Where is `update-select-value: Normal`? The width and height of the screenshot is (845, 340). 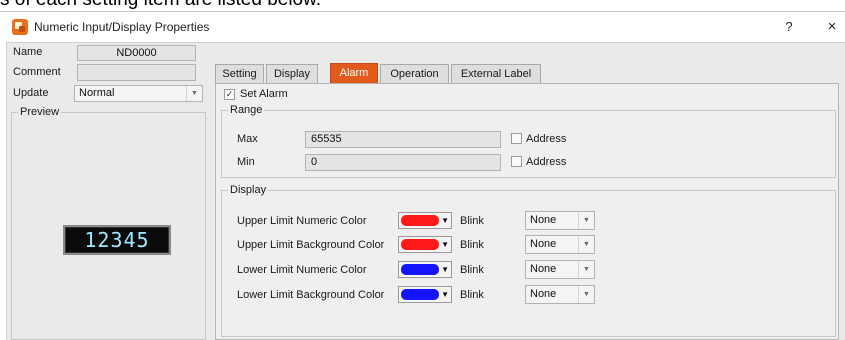
update-select-value: Normal is located at coordinates (97, 93).